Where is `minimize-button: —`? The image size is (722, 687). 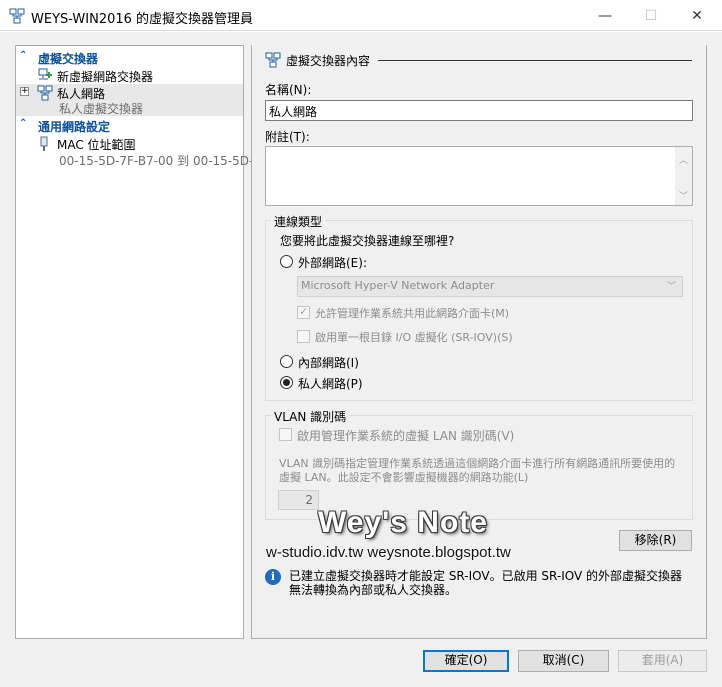 minimize-button: — is located at coordinates (605, 15).